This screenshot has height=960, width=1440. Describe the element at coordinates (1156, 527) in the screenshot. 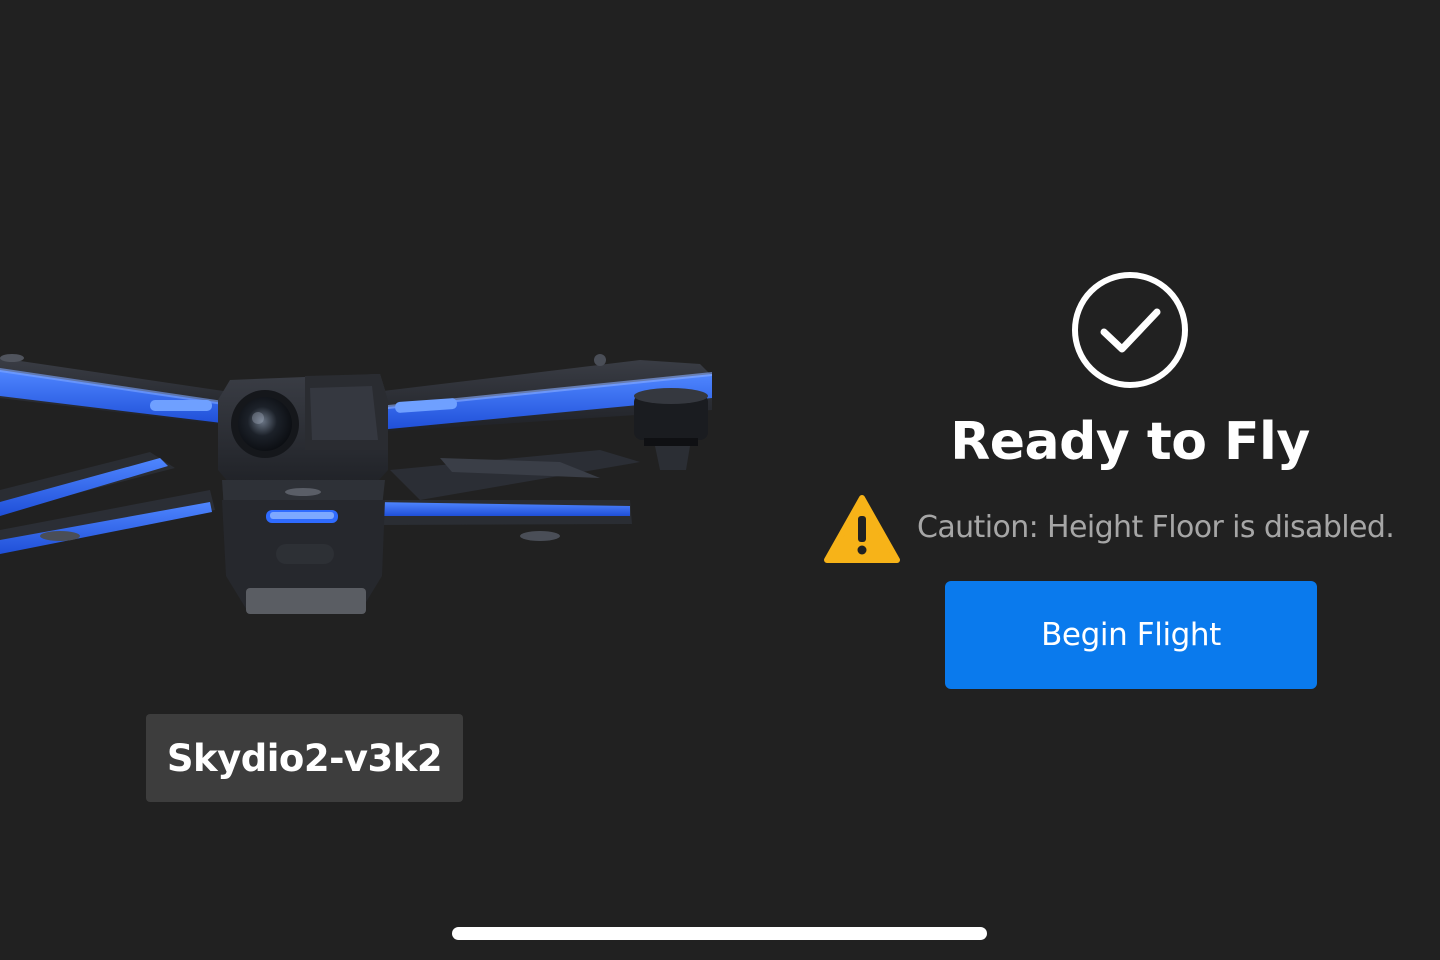

I see `caution-text: Caution: Height Floor is disabled.` at that location.